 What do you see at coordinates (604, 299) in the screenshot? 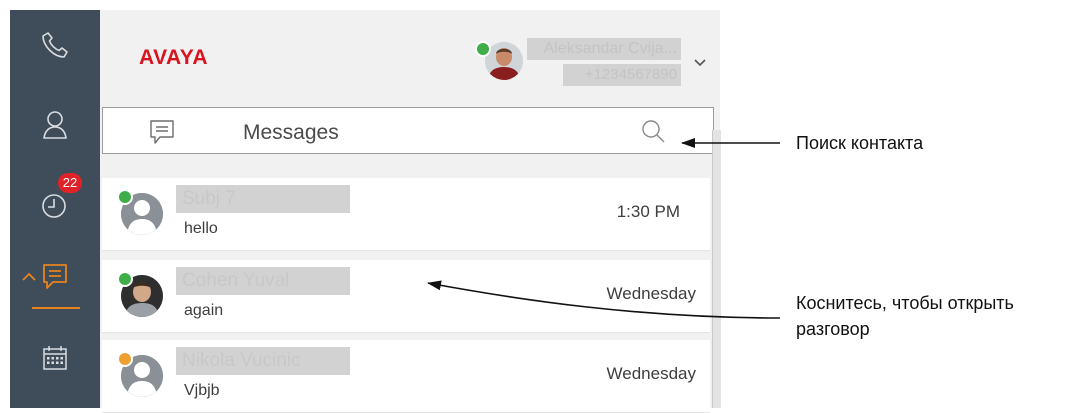
I see `conversation-callout-arrow` at bounding box center [604, 299].